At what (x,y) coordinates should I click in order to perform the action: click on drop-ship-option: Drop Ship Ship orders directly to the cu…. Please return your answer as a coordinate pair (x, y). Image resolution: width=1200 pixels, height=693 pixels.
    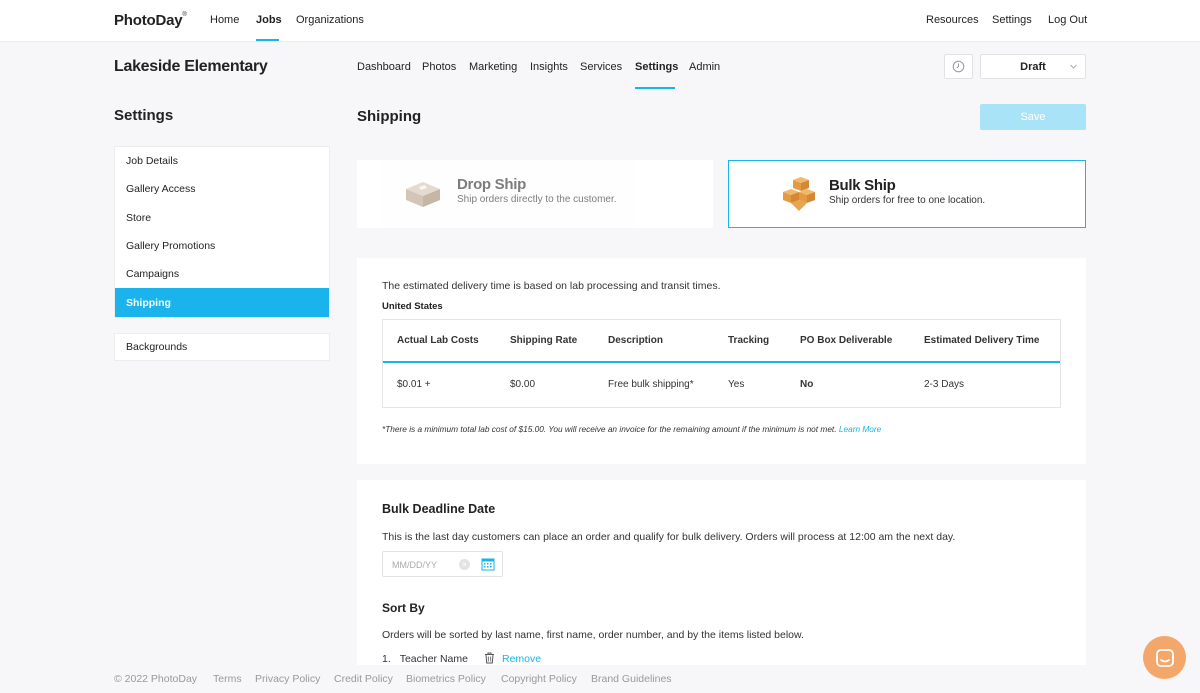
    Looking at the image, I should click on (535, 194).